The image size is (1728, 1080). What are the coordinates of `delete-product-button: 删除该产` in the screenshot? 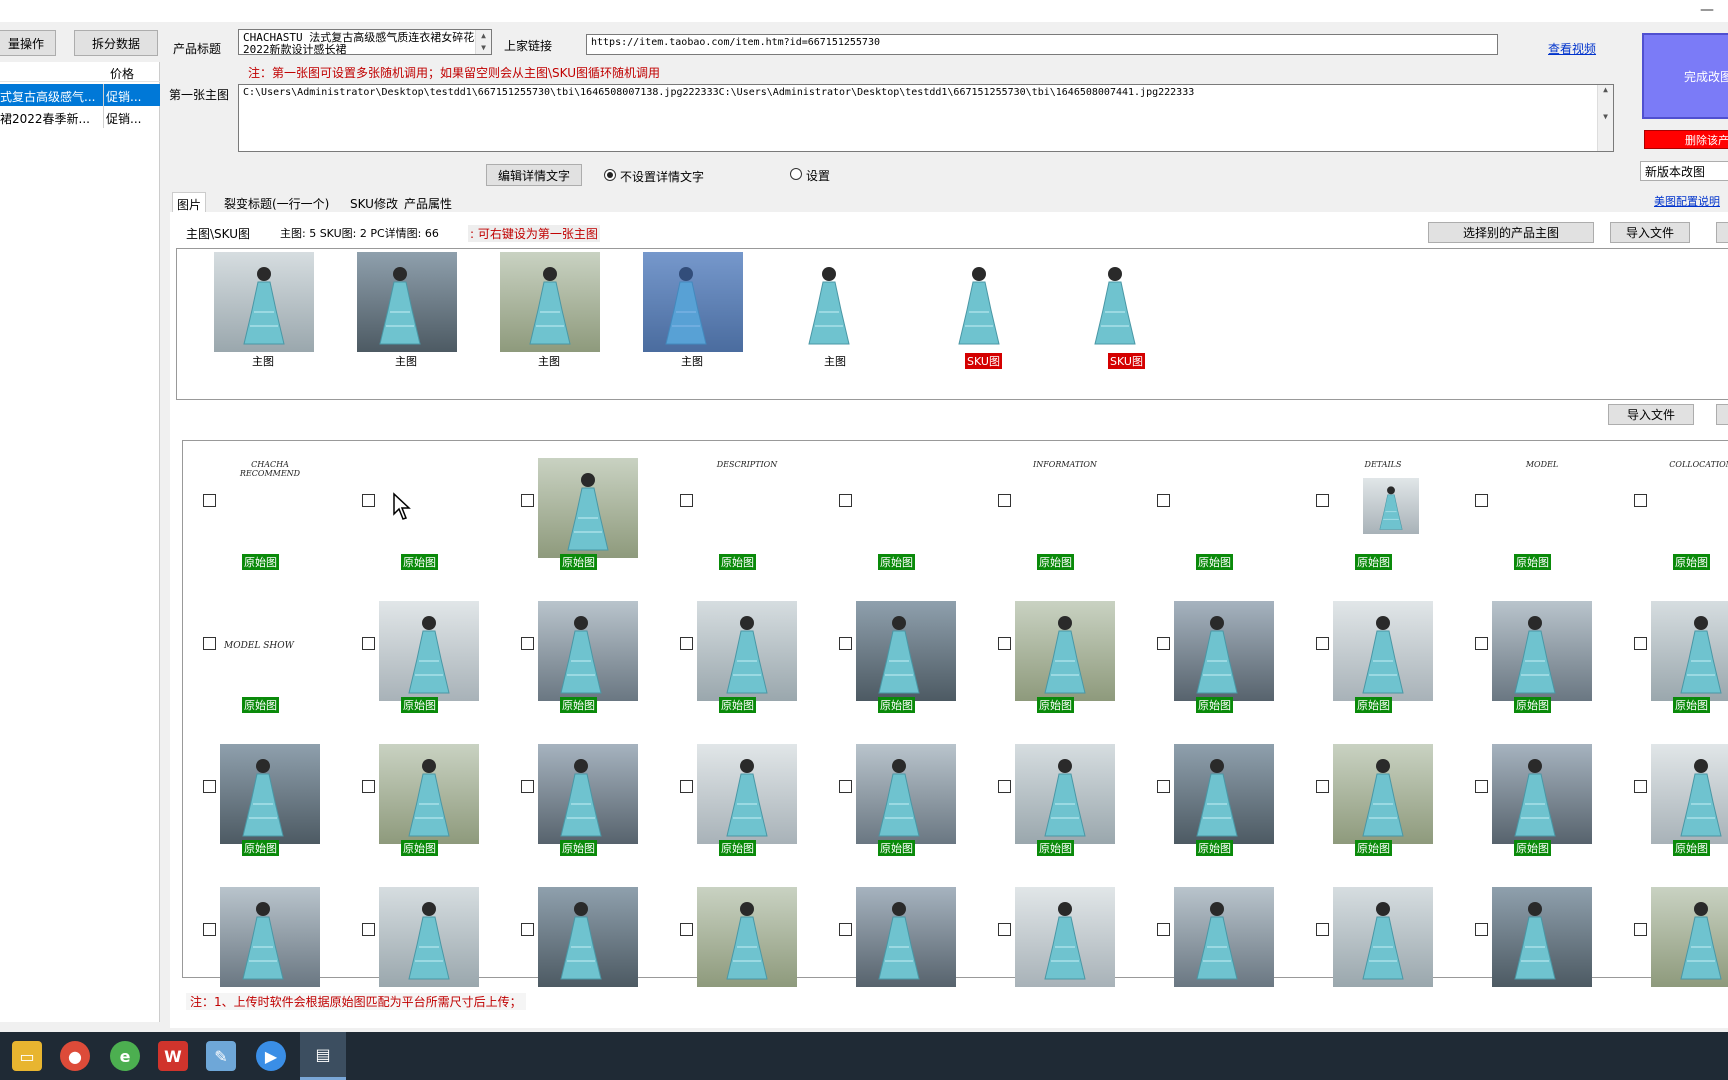 It's located at (1686, 139).